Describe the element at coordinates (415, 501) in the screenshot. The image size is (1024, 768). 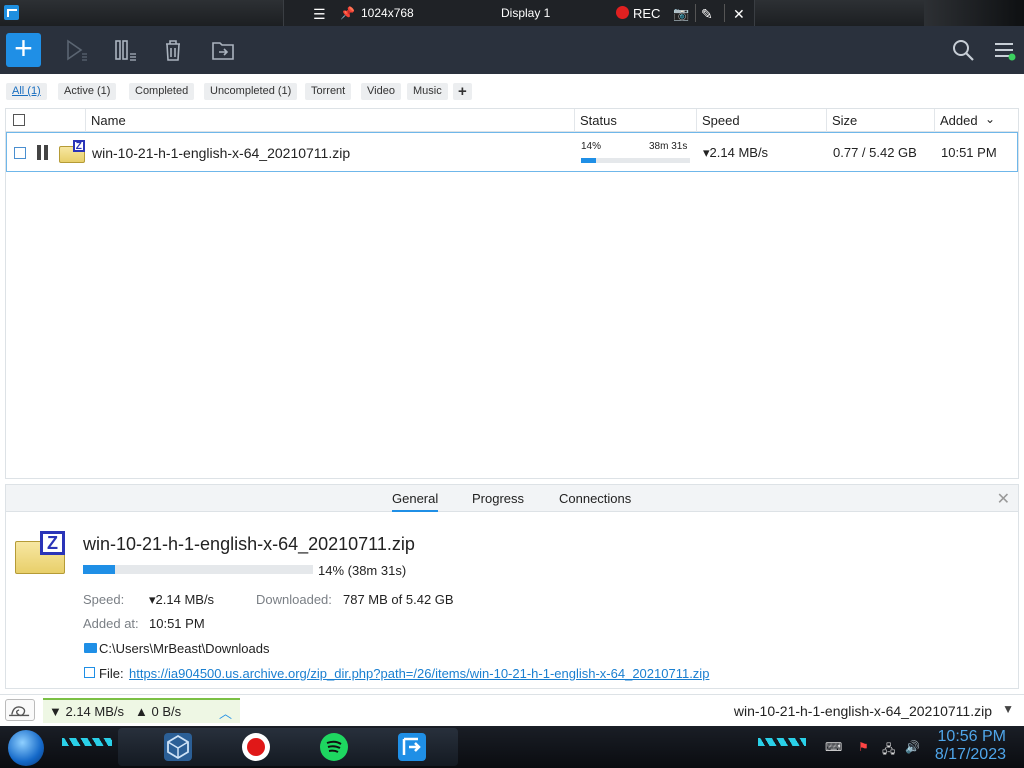
I see `tab-general: General` at that location.